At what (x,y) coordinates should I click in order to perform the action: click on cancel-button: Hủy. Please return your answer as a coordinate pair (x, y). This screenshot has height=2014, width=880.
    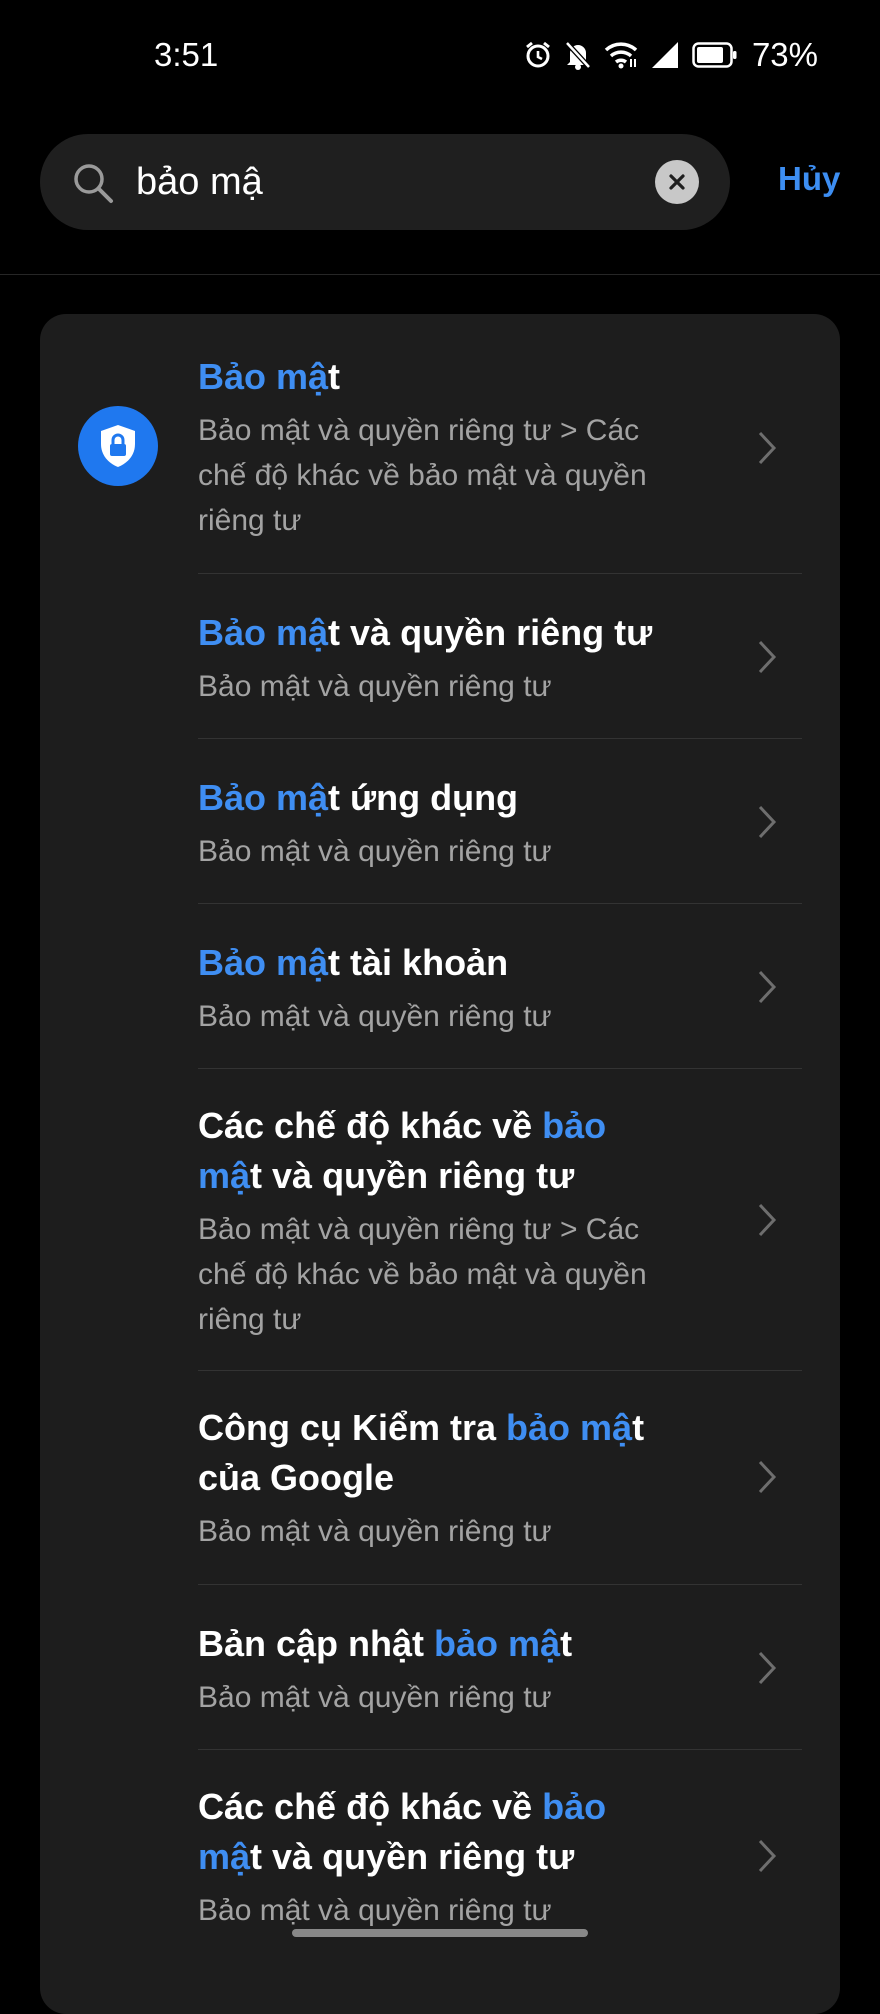
    Looking at the image, I should click on (809, 179).